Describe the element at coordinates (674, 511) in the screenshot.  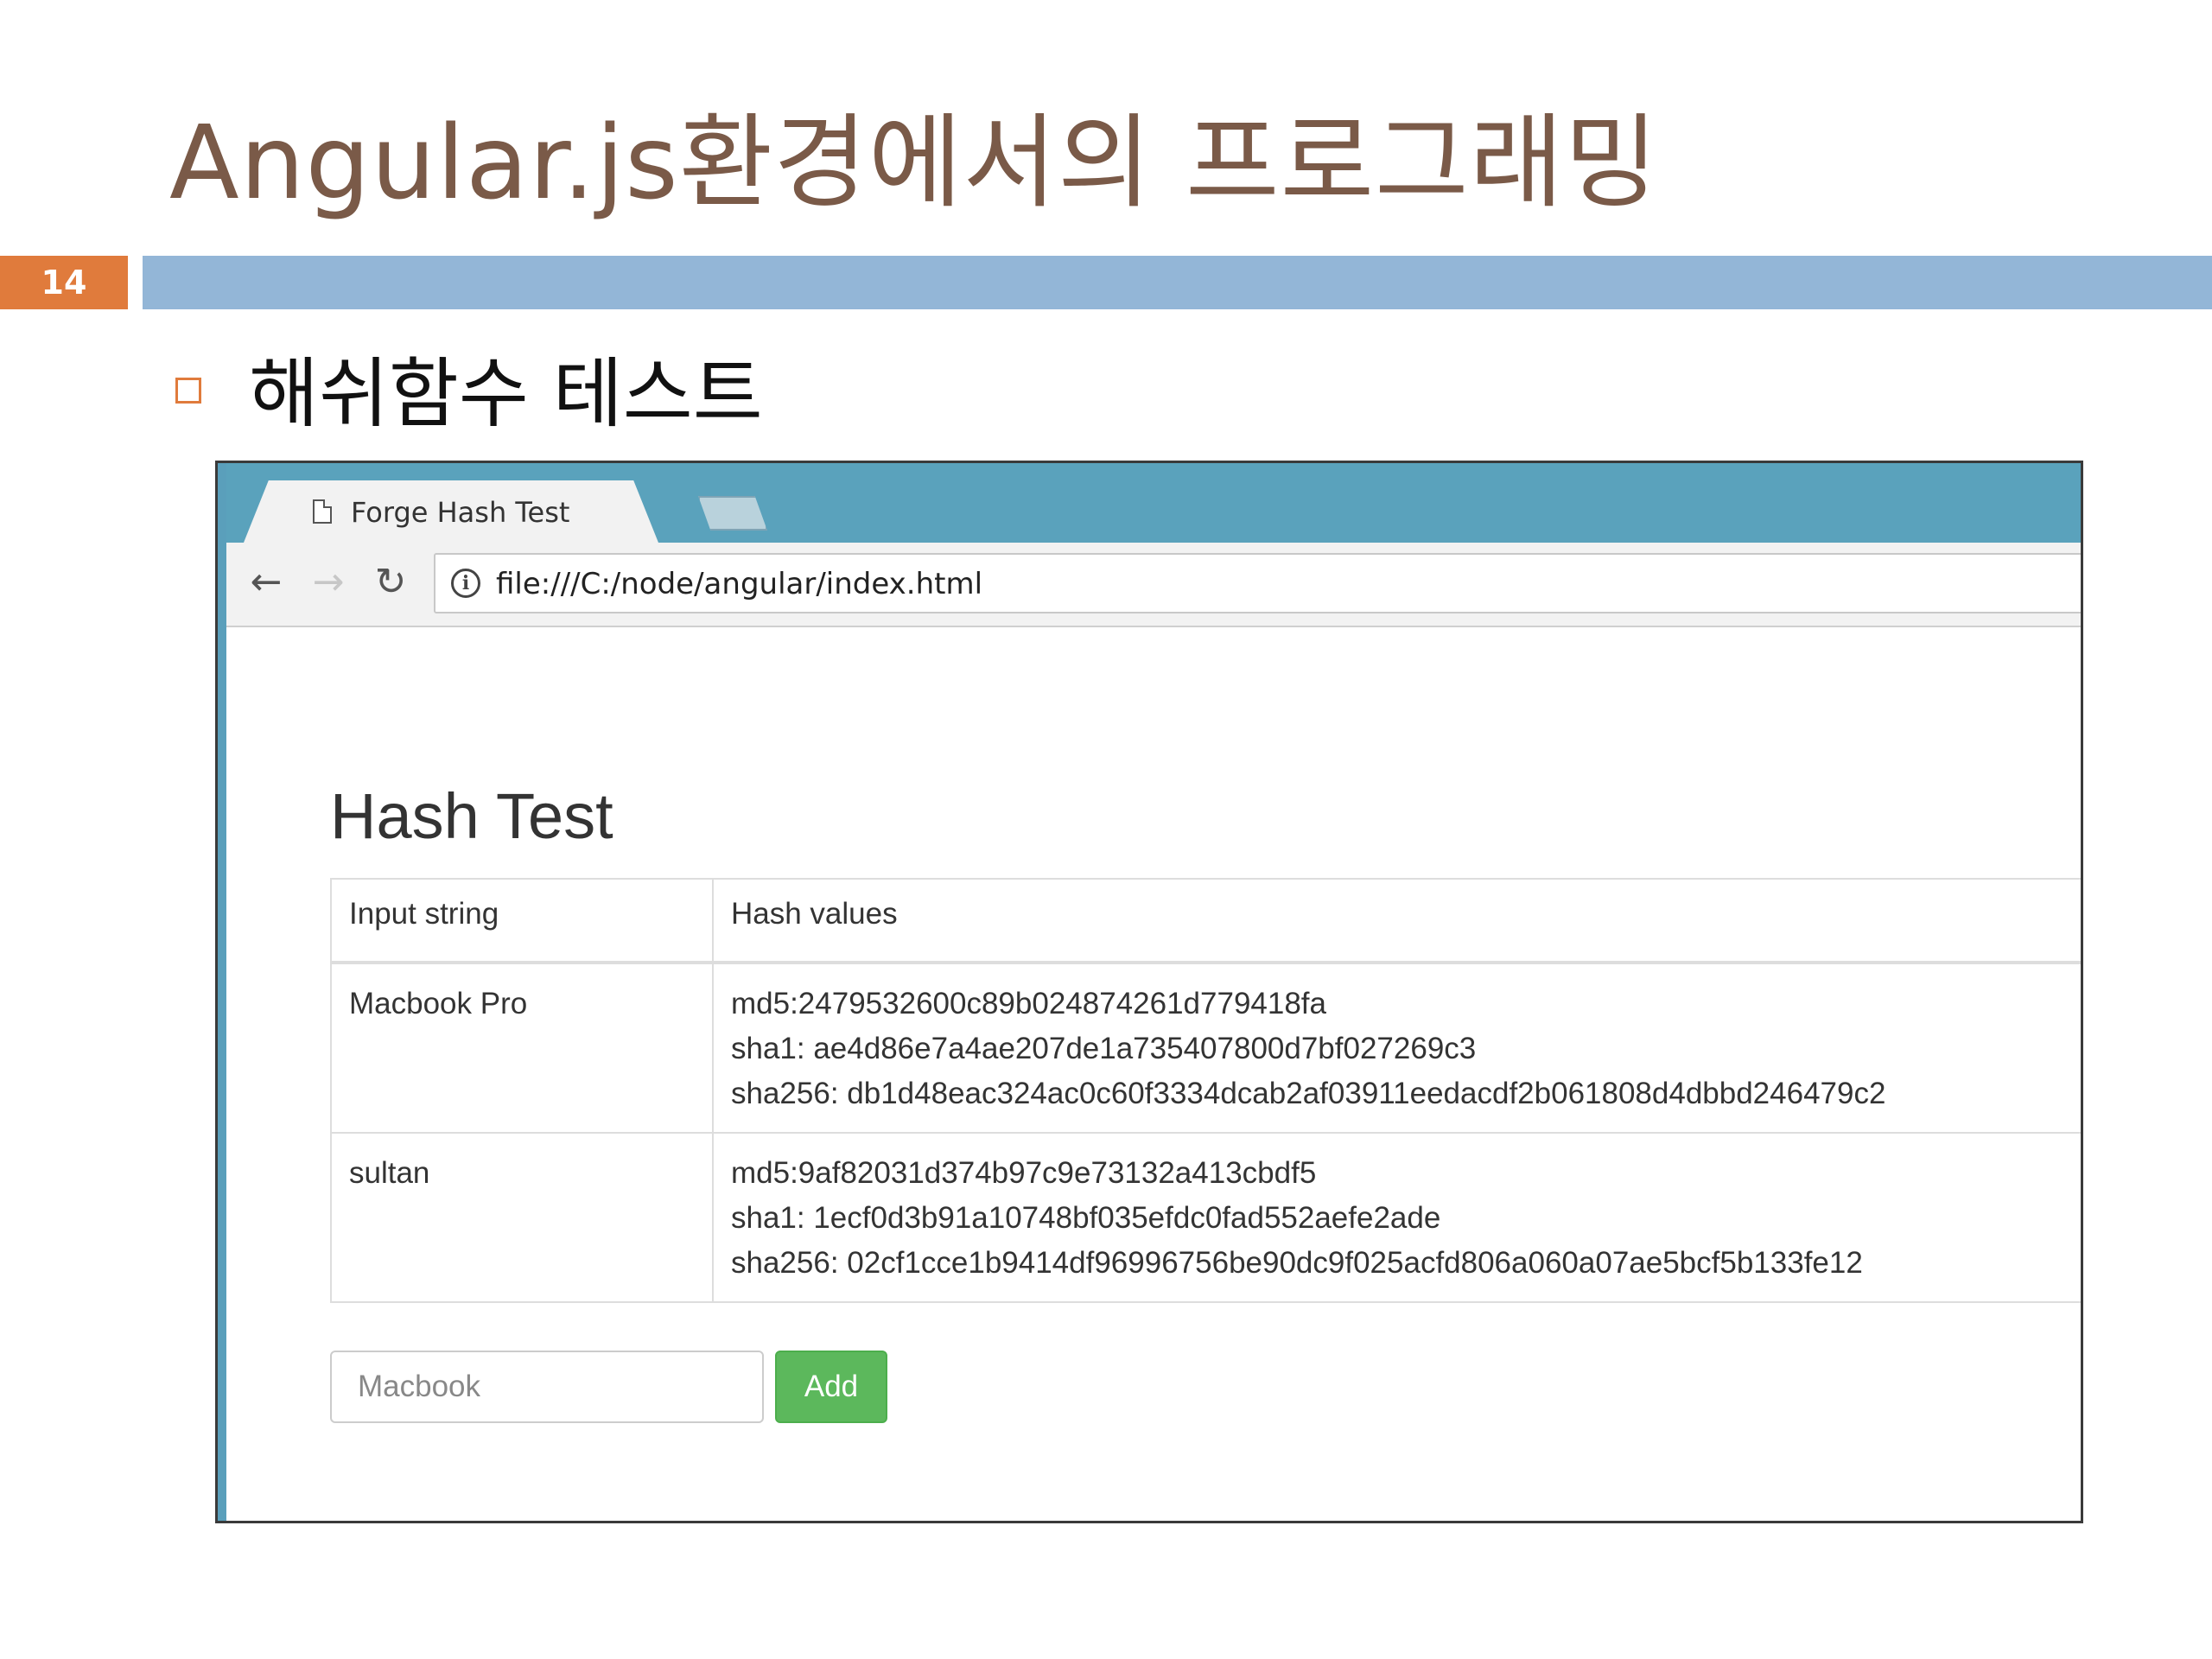
I see `close-tab-icon: ×` at that location.